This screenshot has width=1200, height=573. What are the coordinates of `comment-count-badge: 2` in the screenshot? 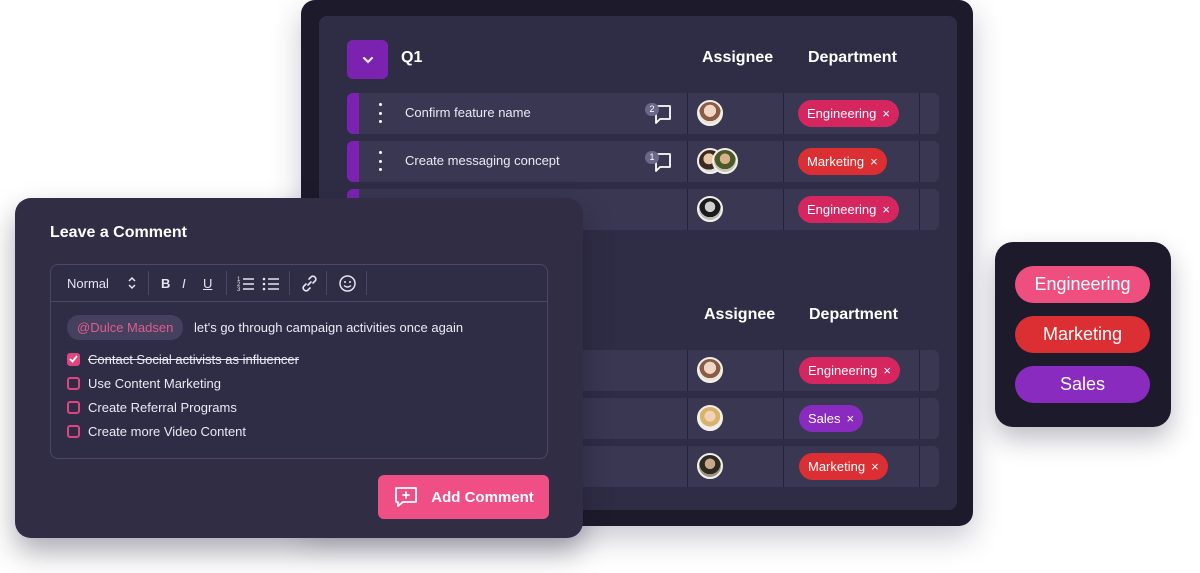 It's located at (652, 109).